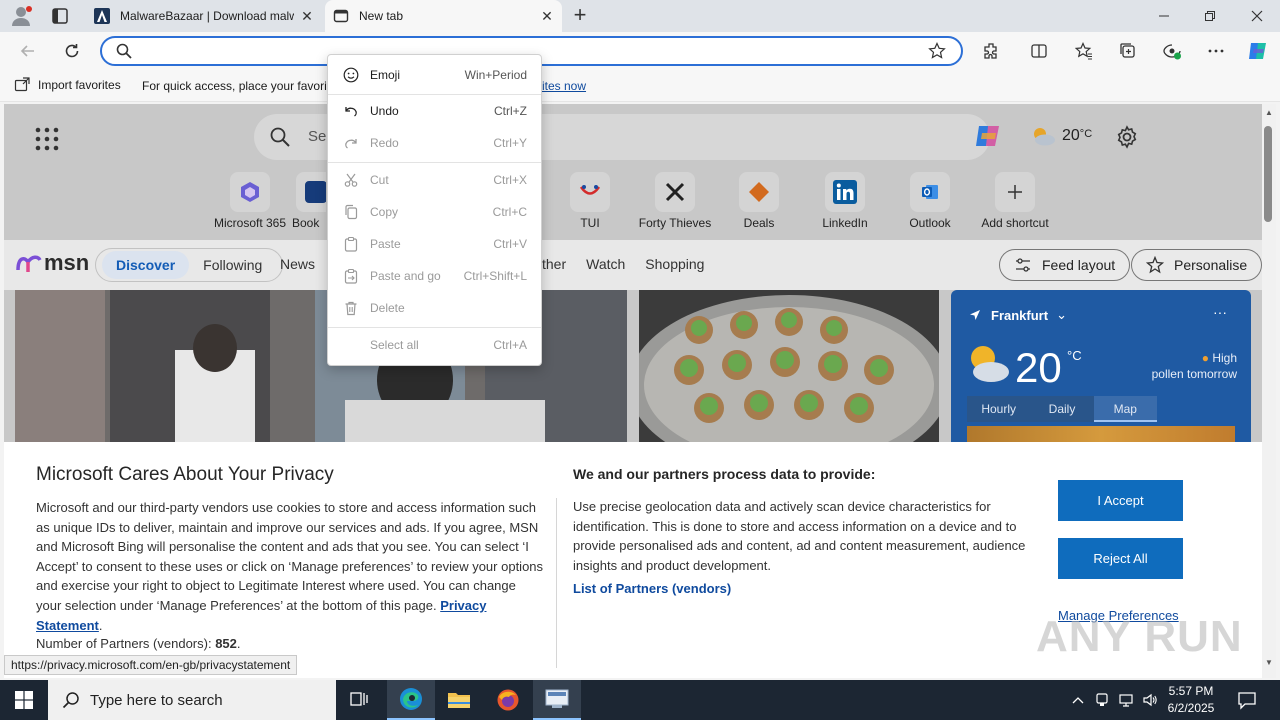 The image size is (1280, 720). I want to click on weather-map, so click(1101, 434).